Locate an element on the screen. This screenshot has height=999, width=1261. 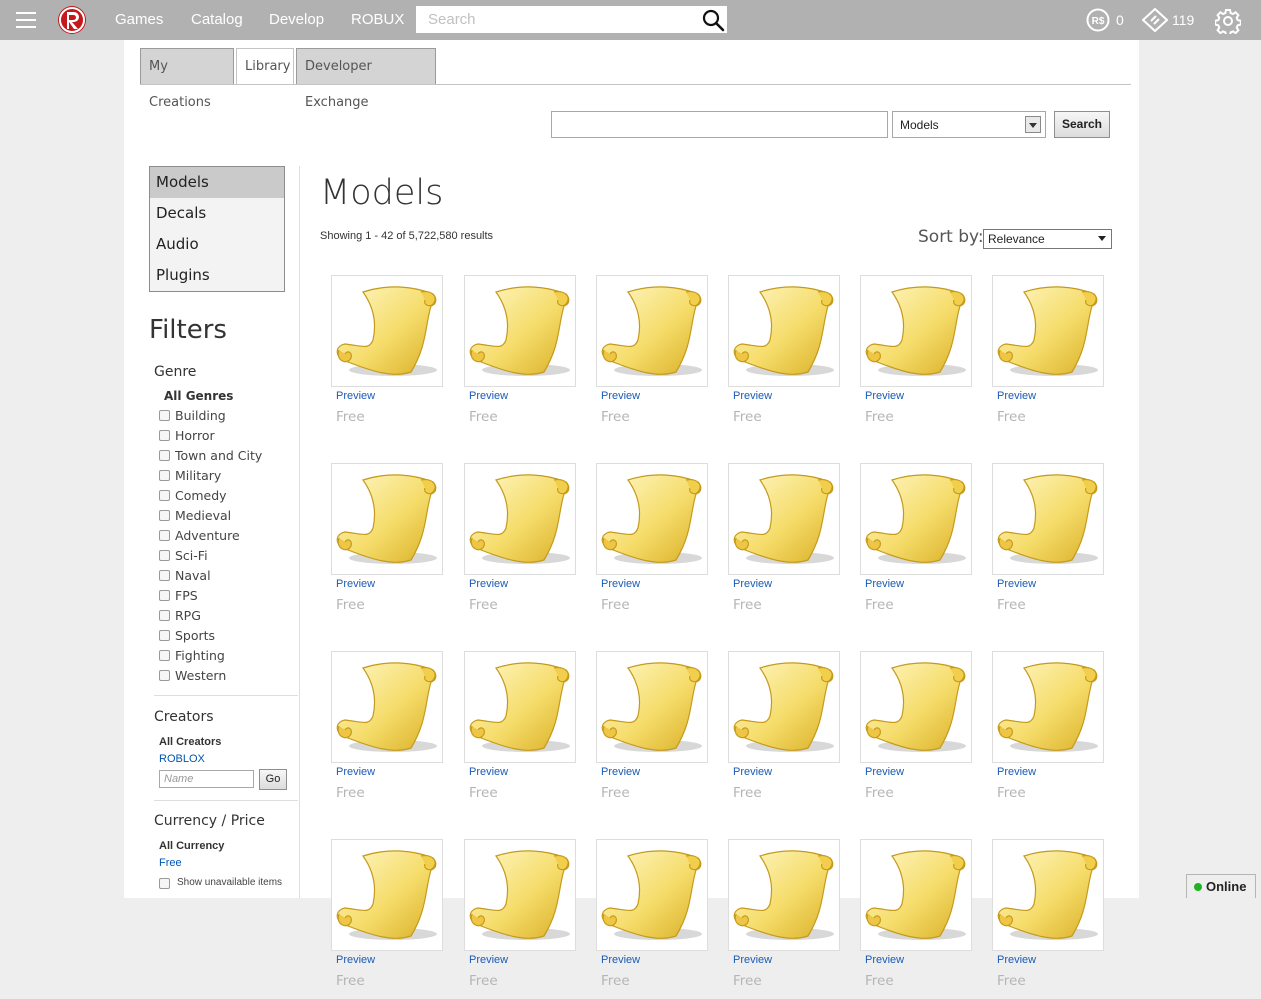
nav-robux-link: ROBUX is located at coordinates (377, 19).